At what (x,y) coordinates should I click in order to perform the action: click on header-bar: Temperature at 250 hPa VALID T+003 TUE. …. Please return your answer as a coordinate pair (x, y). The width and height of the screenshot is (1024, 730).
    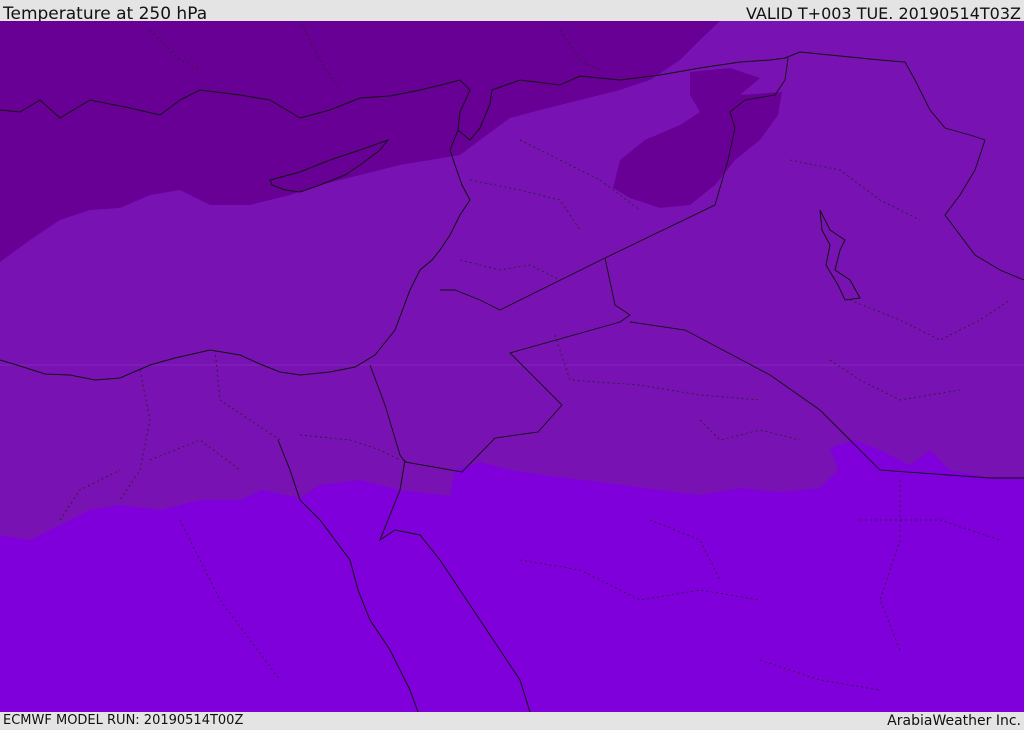
    Looking at the image, I should click on (512, 12).